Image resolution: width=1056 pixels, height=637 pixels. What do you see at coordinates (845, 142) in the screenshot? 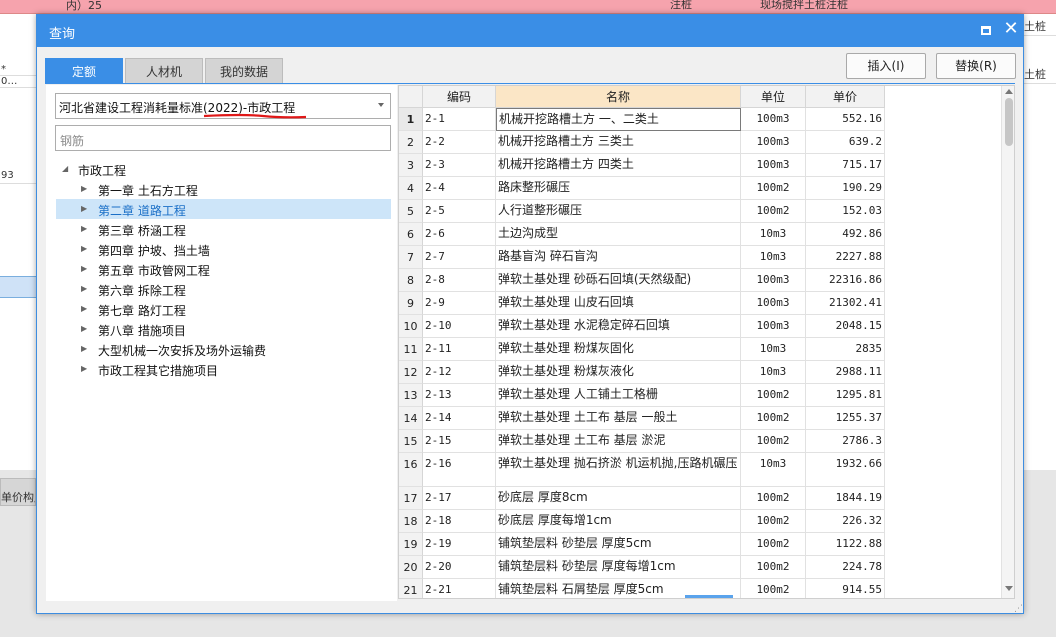
I see `quota-price-cell: 639.2` at bounding box center [845, 142].